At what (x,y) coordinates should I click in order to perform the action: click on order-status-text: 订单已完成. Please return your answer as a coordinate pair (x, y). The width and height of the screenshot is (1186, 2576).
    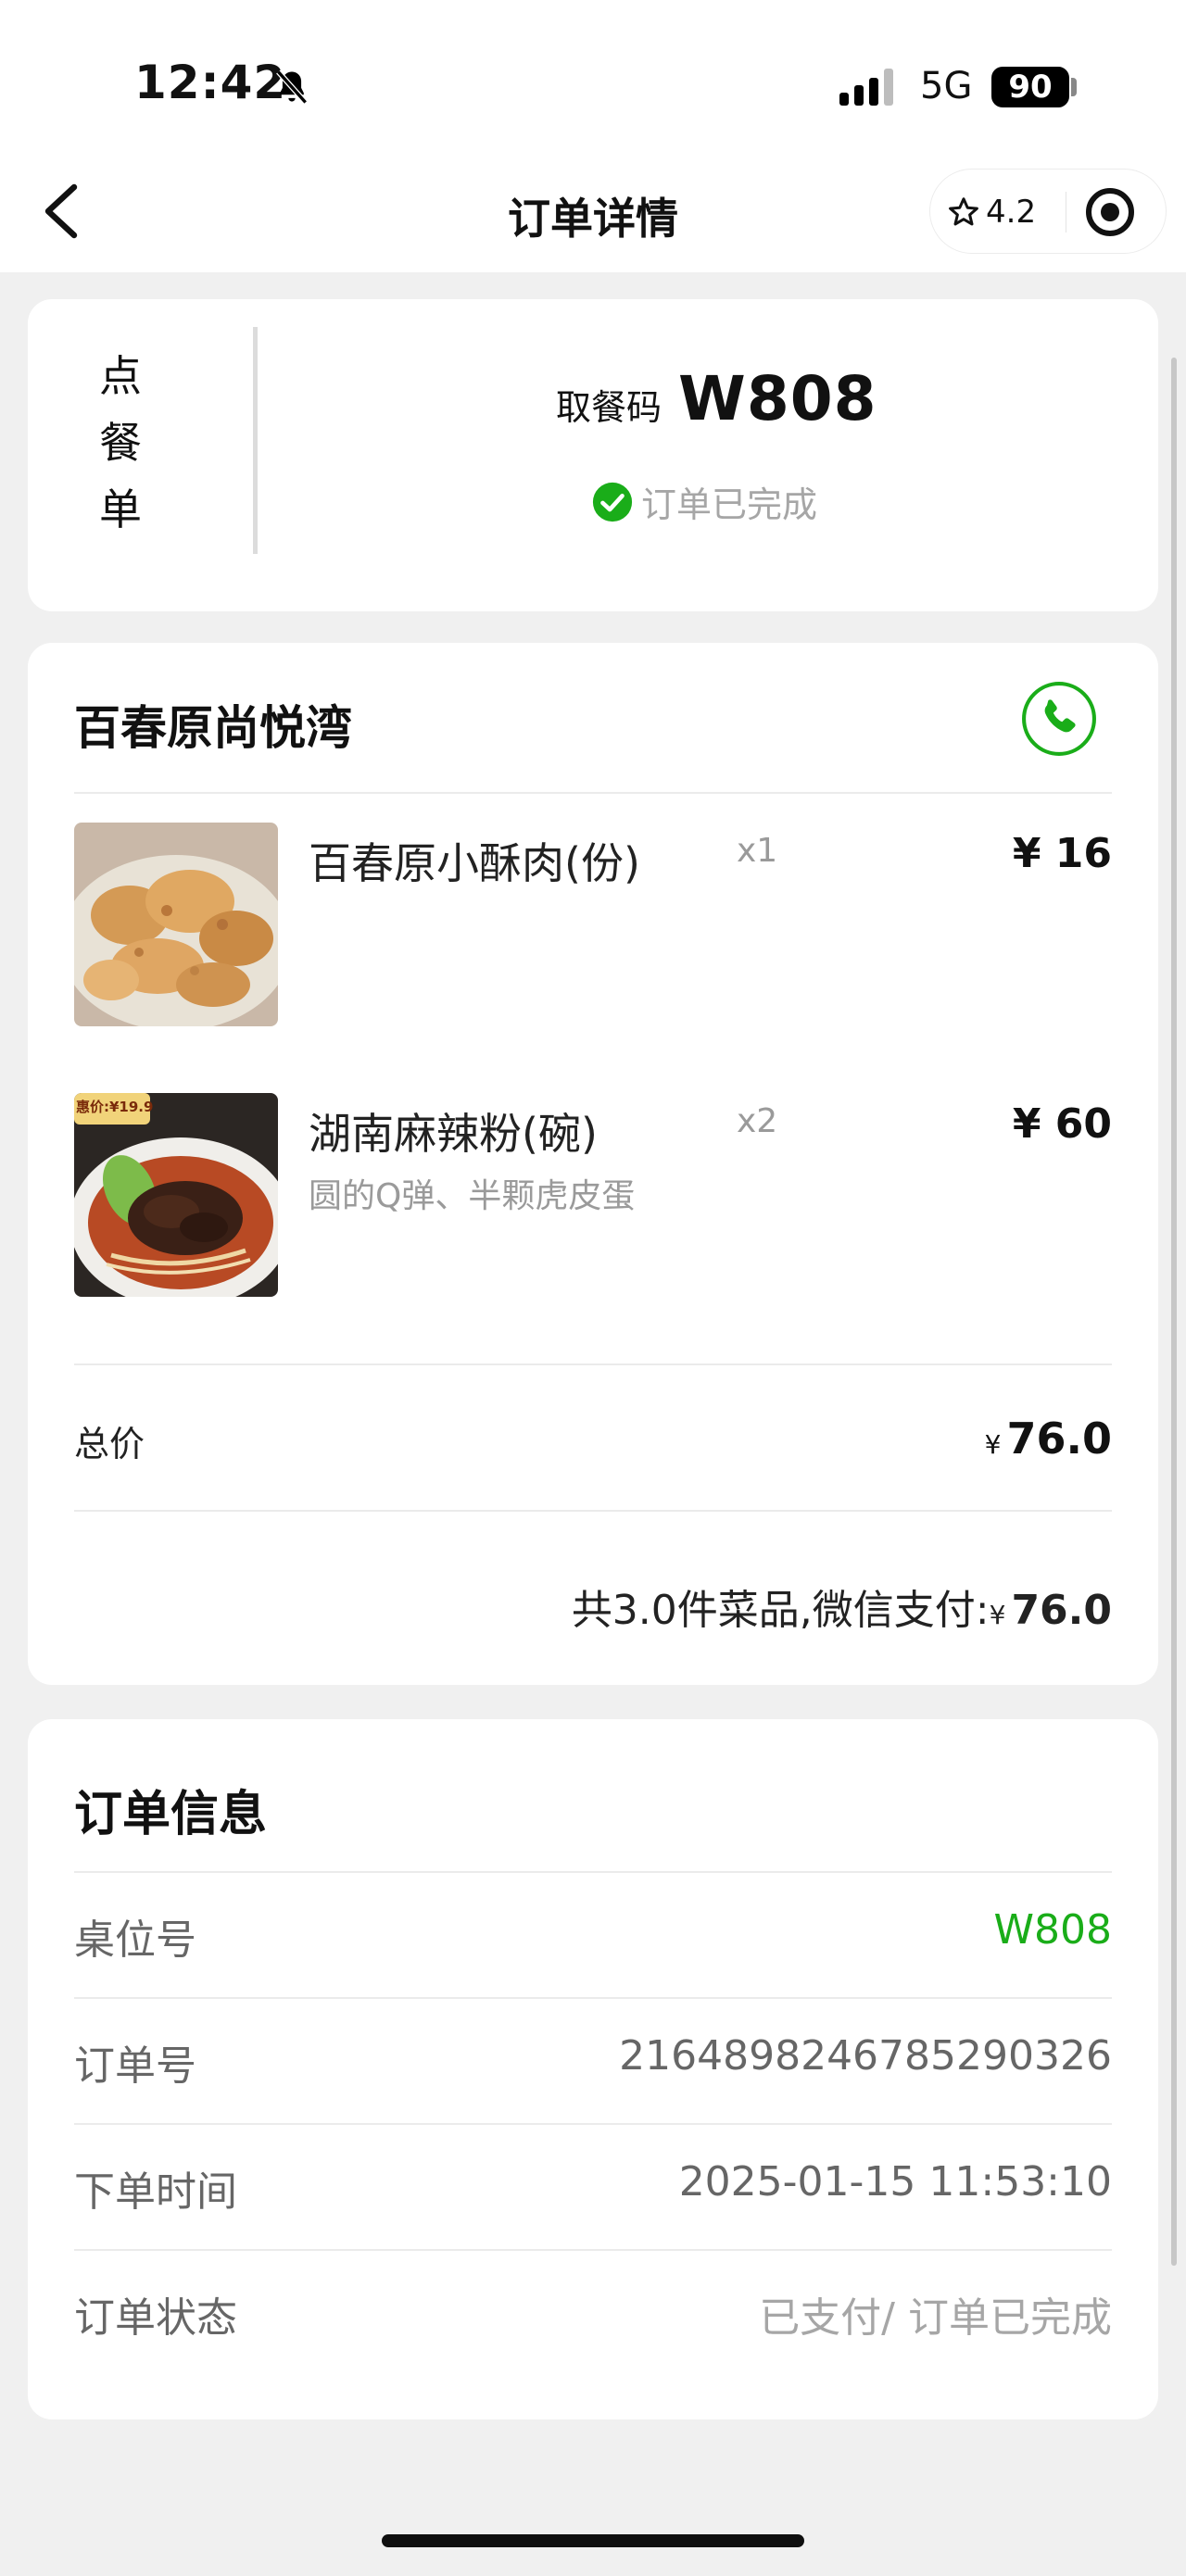
    Looking at the image, I should click on (729, 504).